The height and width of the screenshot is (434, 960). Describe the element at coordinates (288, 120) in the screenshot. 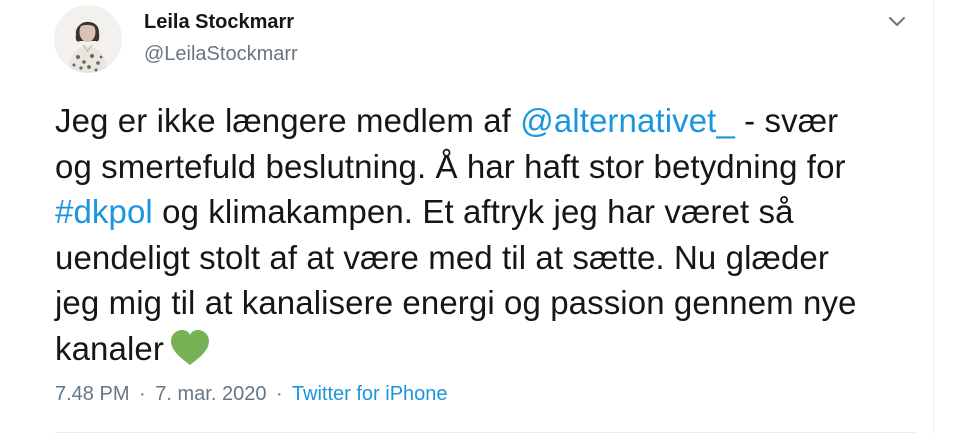

I see `tweet-text-segment: Jeg er ikke længere medlem af` at that location.